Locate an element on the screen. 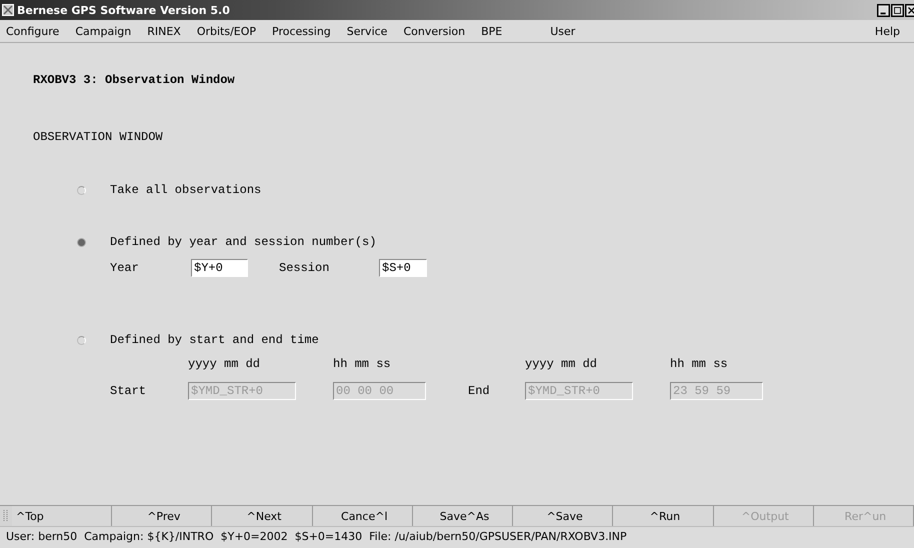 Image resolution: width=914 pixels, height=548 pixels. grip-handle-icon is located at coordinates (6, 516).